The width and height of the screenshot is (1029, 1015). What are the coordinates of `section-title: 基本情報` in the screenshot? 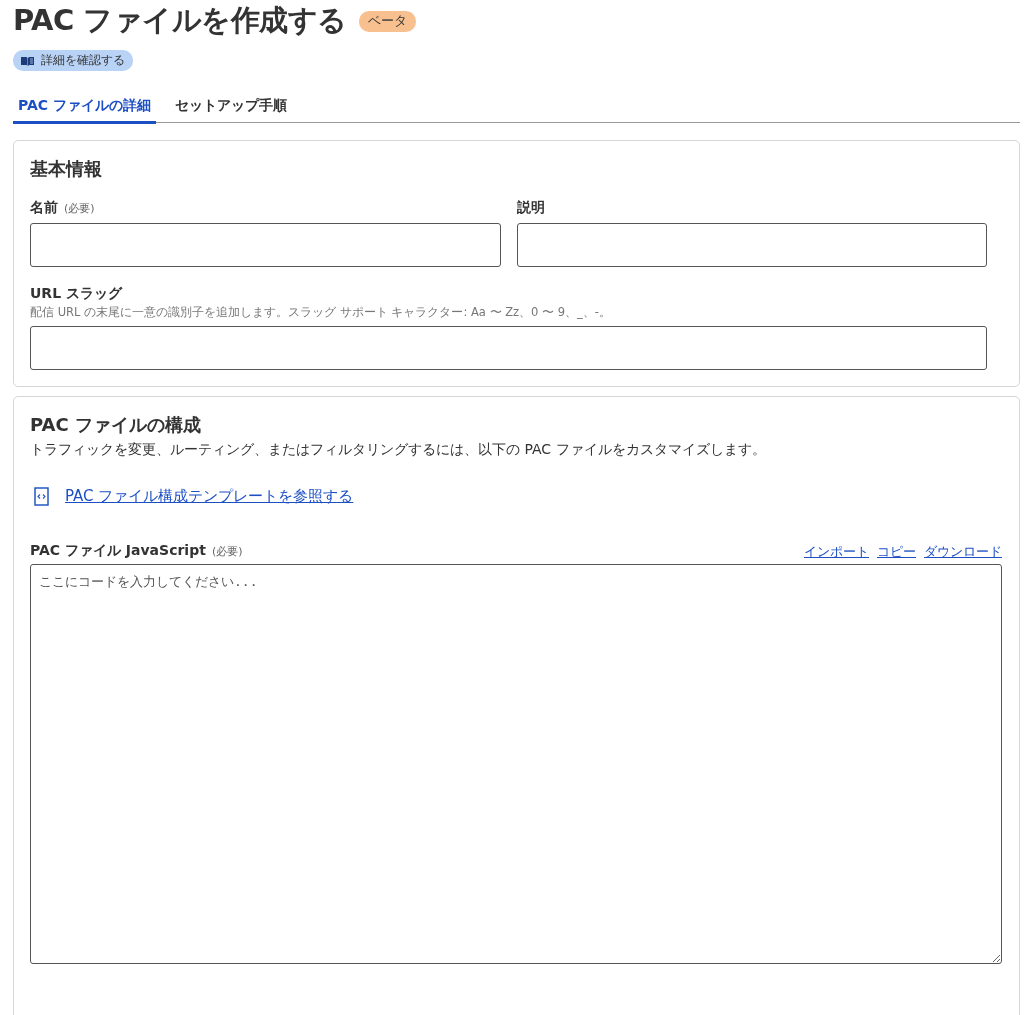 It's located at (66, 169).